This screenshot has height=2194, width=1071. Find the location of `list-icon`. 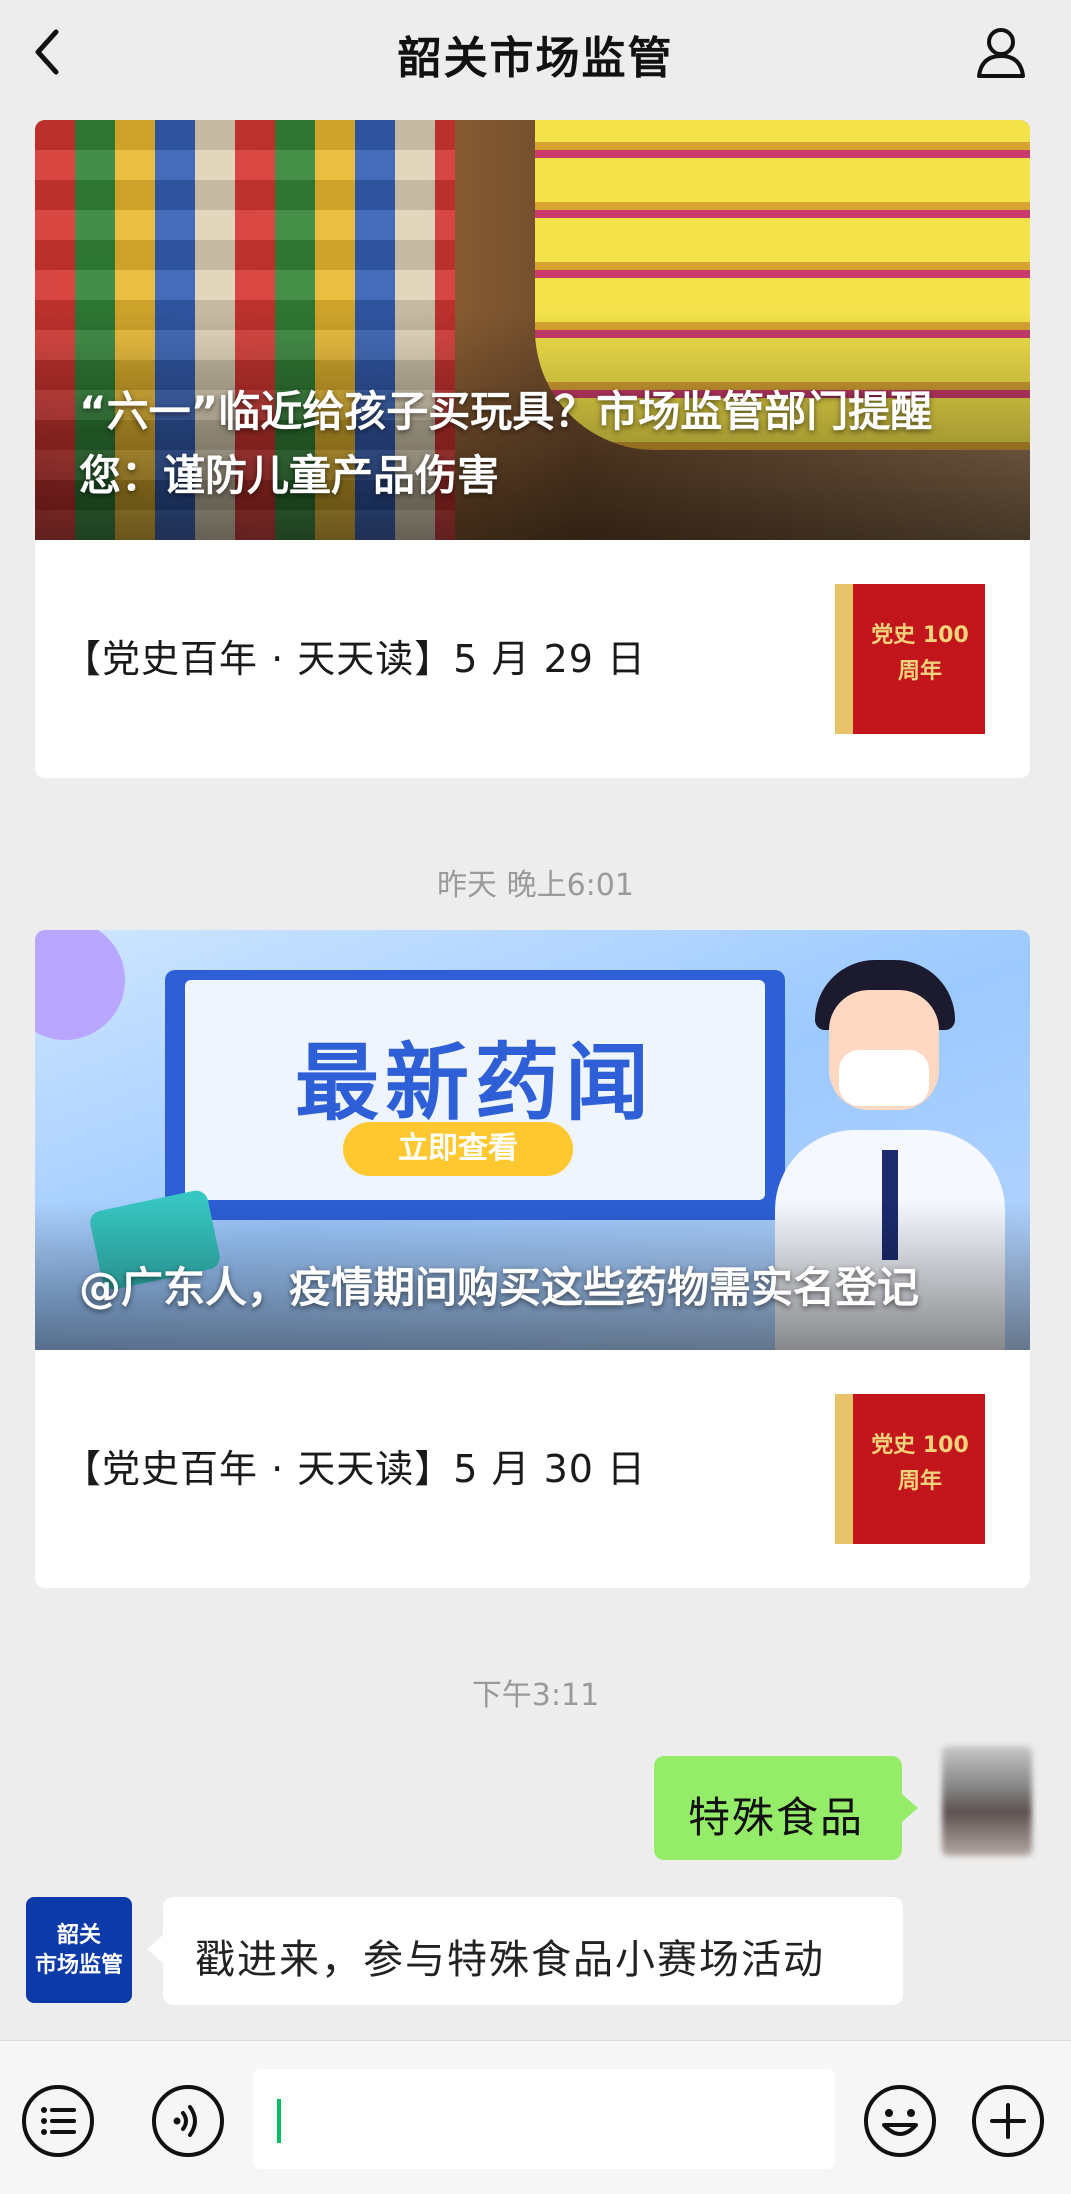

list-icon is located at coordinates (58, 2121).